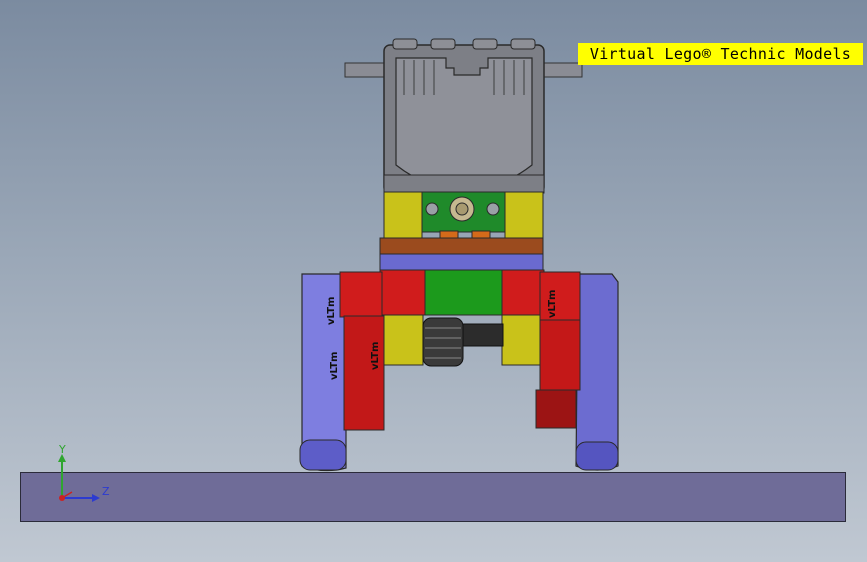 The height and width of the screenshot is (562, 867). What do you see at coordinates (463, 342) in the screenshot?
I see `black-gear` at bounding box center [463, 342].